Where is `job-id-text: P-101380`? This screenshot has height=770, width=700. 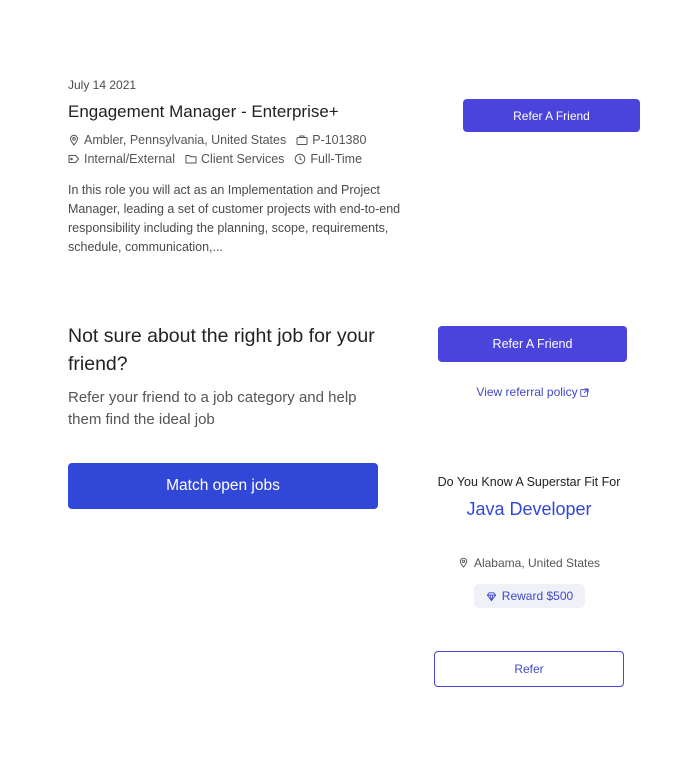 job-id-text: P-101380 is located at coordinates (339, 140).